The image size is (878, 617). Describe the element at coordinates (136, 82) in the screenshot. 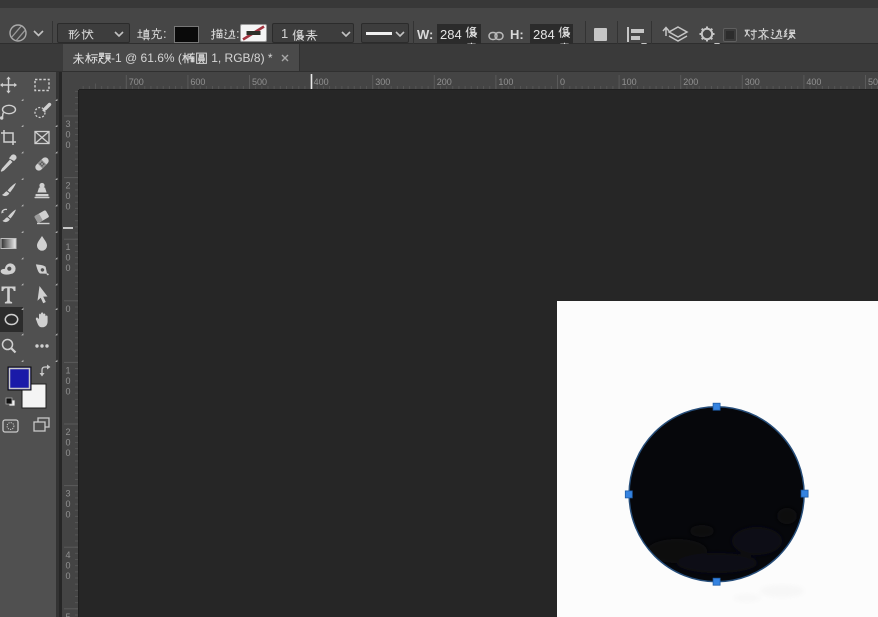

I see `svg-text: 700` at that location.